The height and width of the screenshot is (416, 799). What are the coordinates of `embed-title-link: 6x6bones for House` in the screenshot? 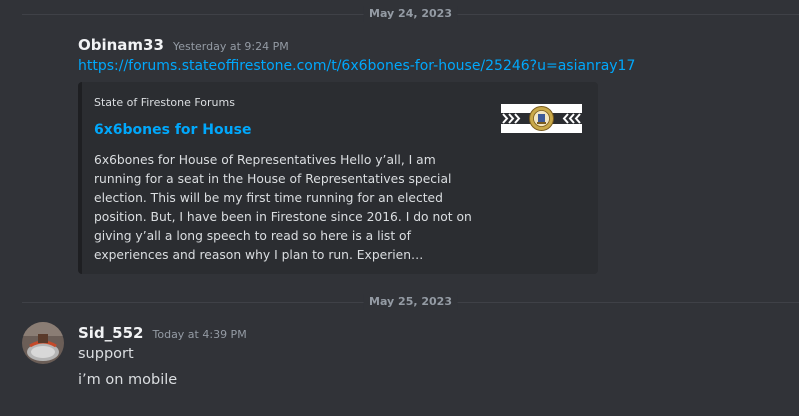 It's located at (172, 130).